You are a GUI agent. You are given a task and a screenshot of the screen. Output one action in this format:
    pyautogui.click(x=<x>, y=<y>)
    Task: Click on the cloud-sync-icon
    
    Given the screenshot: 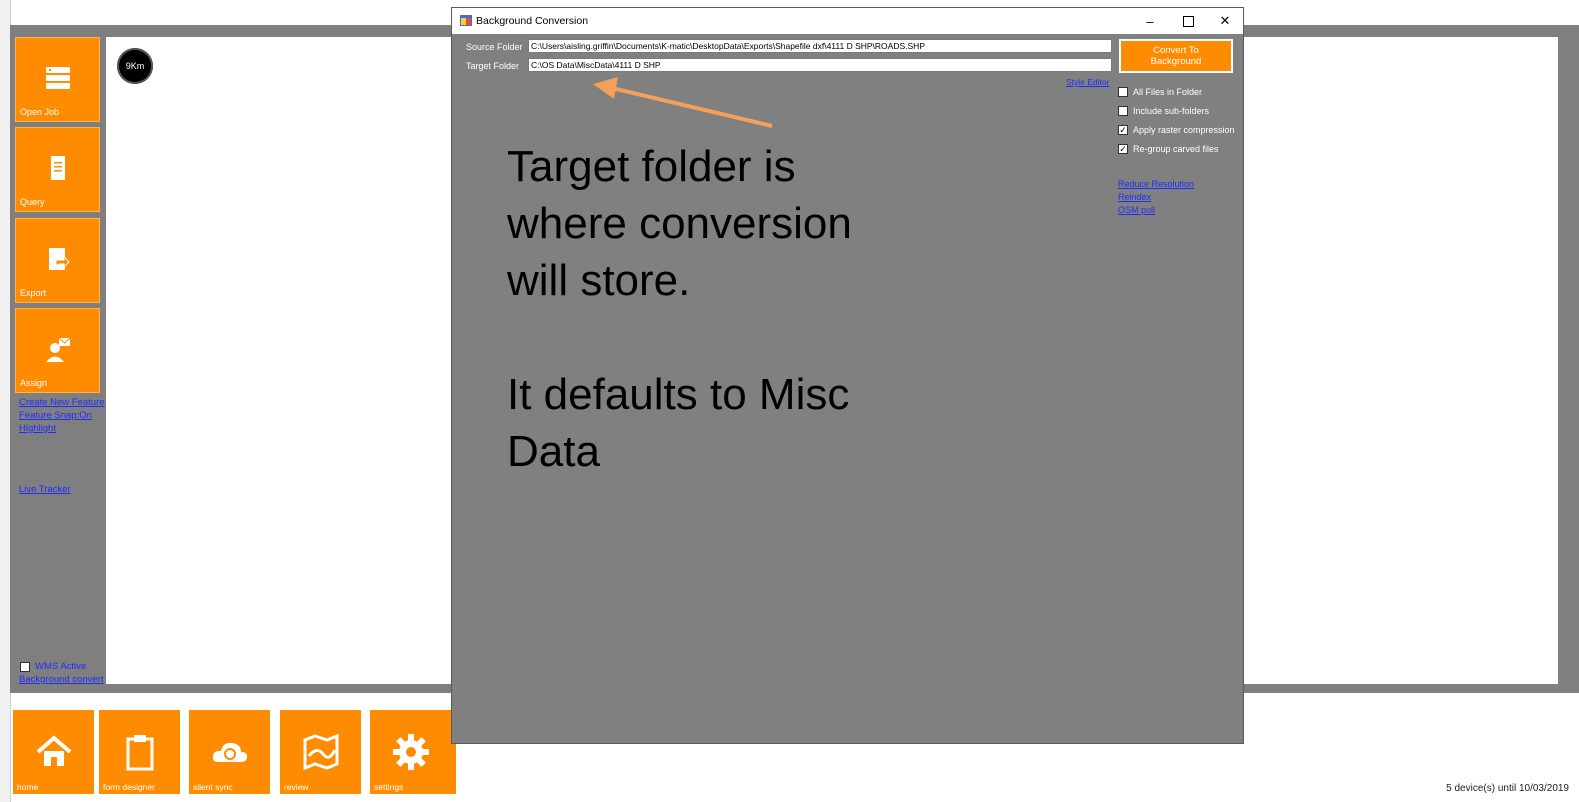 What is the action you would take?
    pyautogui.click(x=230, y=752)
    